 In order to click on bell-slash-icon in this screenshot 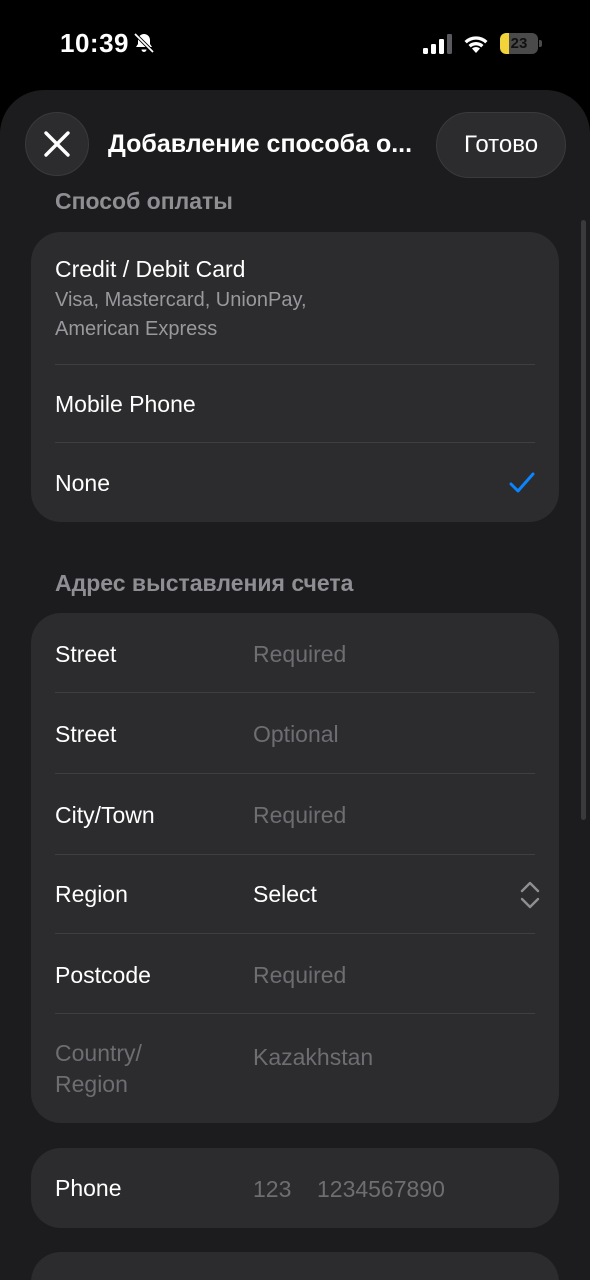, I will do `click(144, 43)`.